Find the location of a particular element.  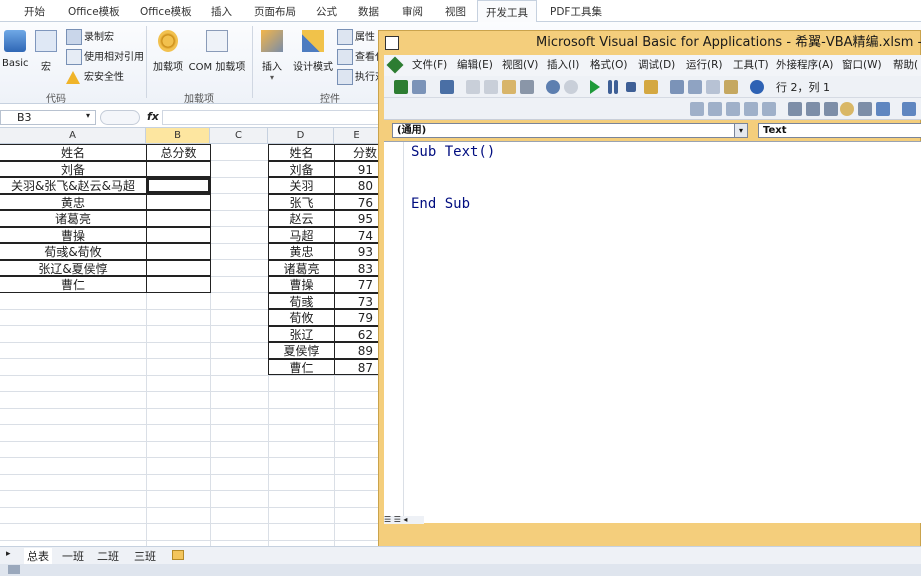

table2-name-cell: 张辽 is located at coordinates (301, 333).